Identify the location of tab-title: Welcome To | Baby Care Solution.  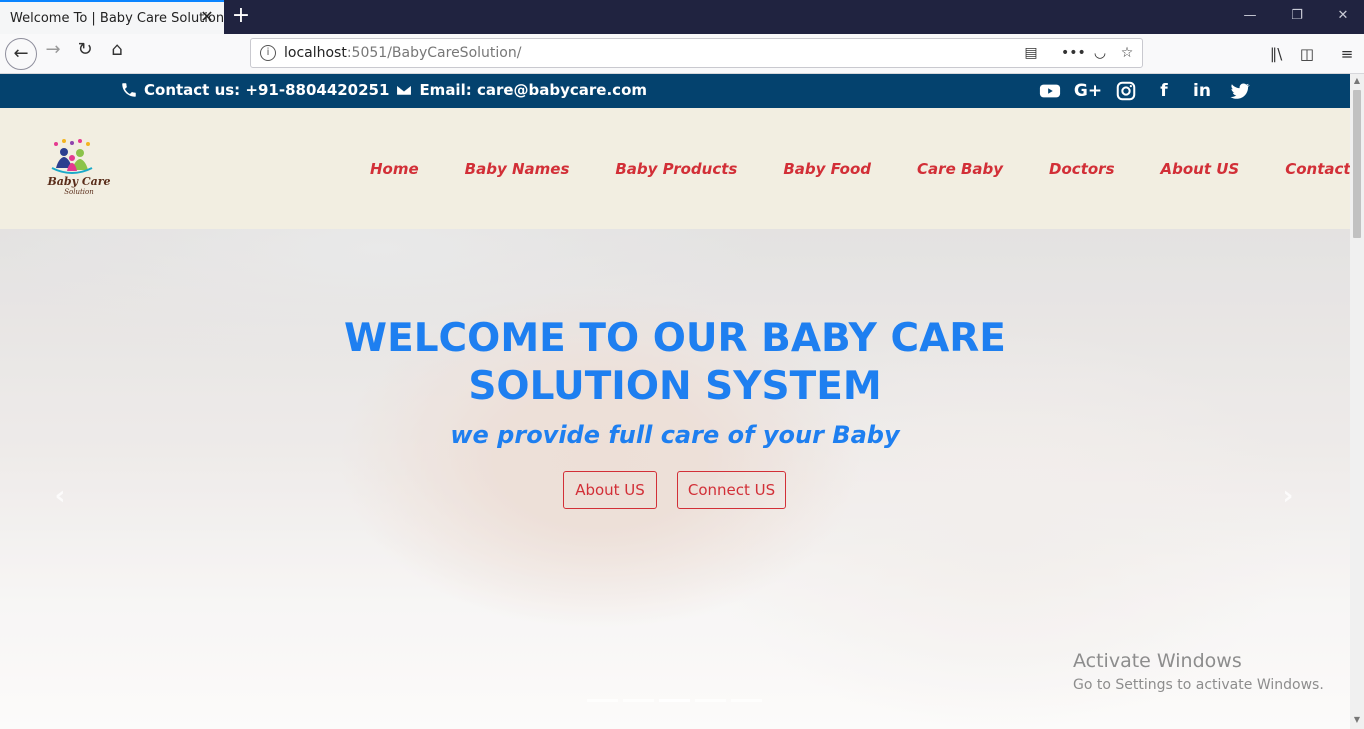
(117, 18).